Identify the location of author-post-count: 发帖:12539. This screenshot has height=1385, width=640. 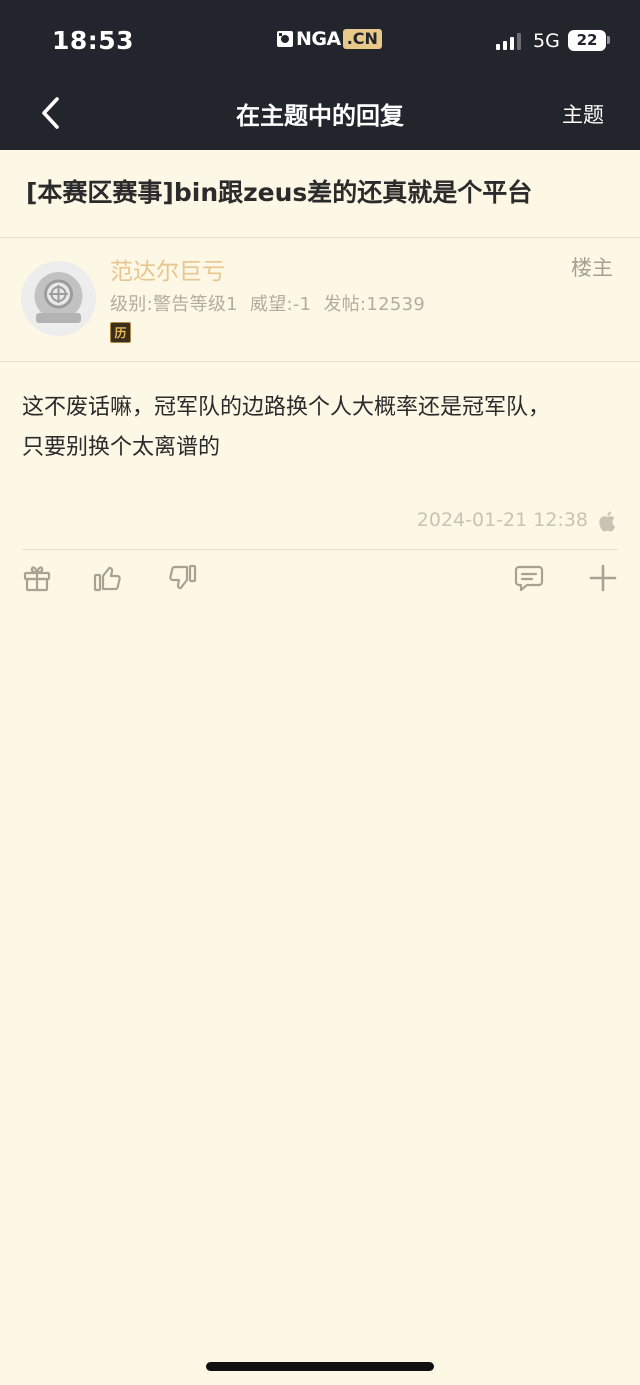
(374, 304).